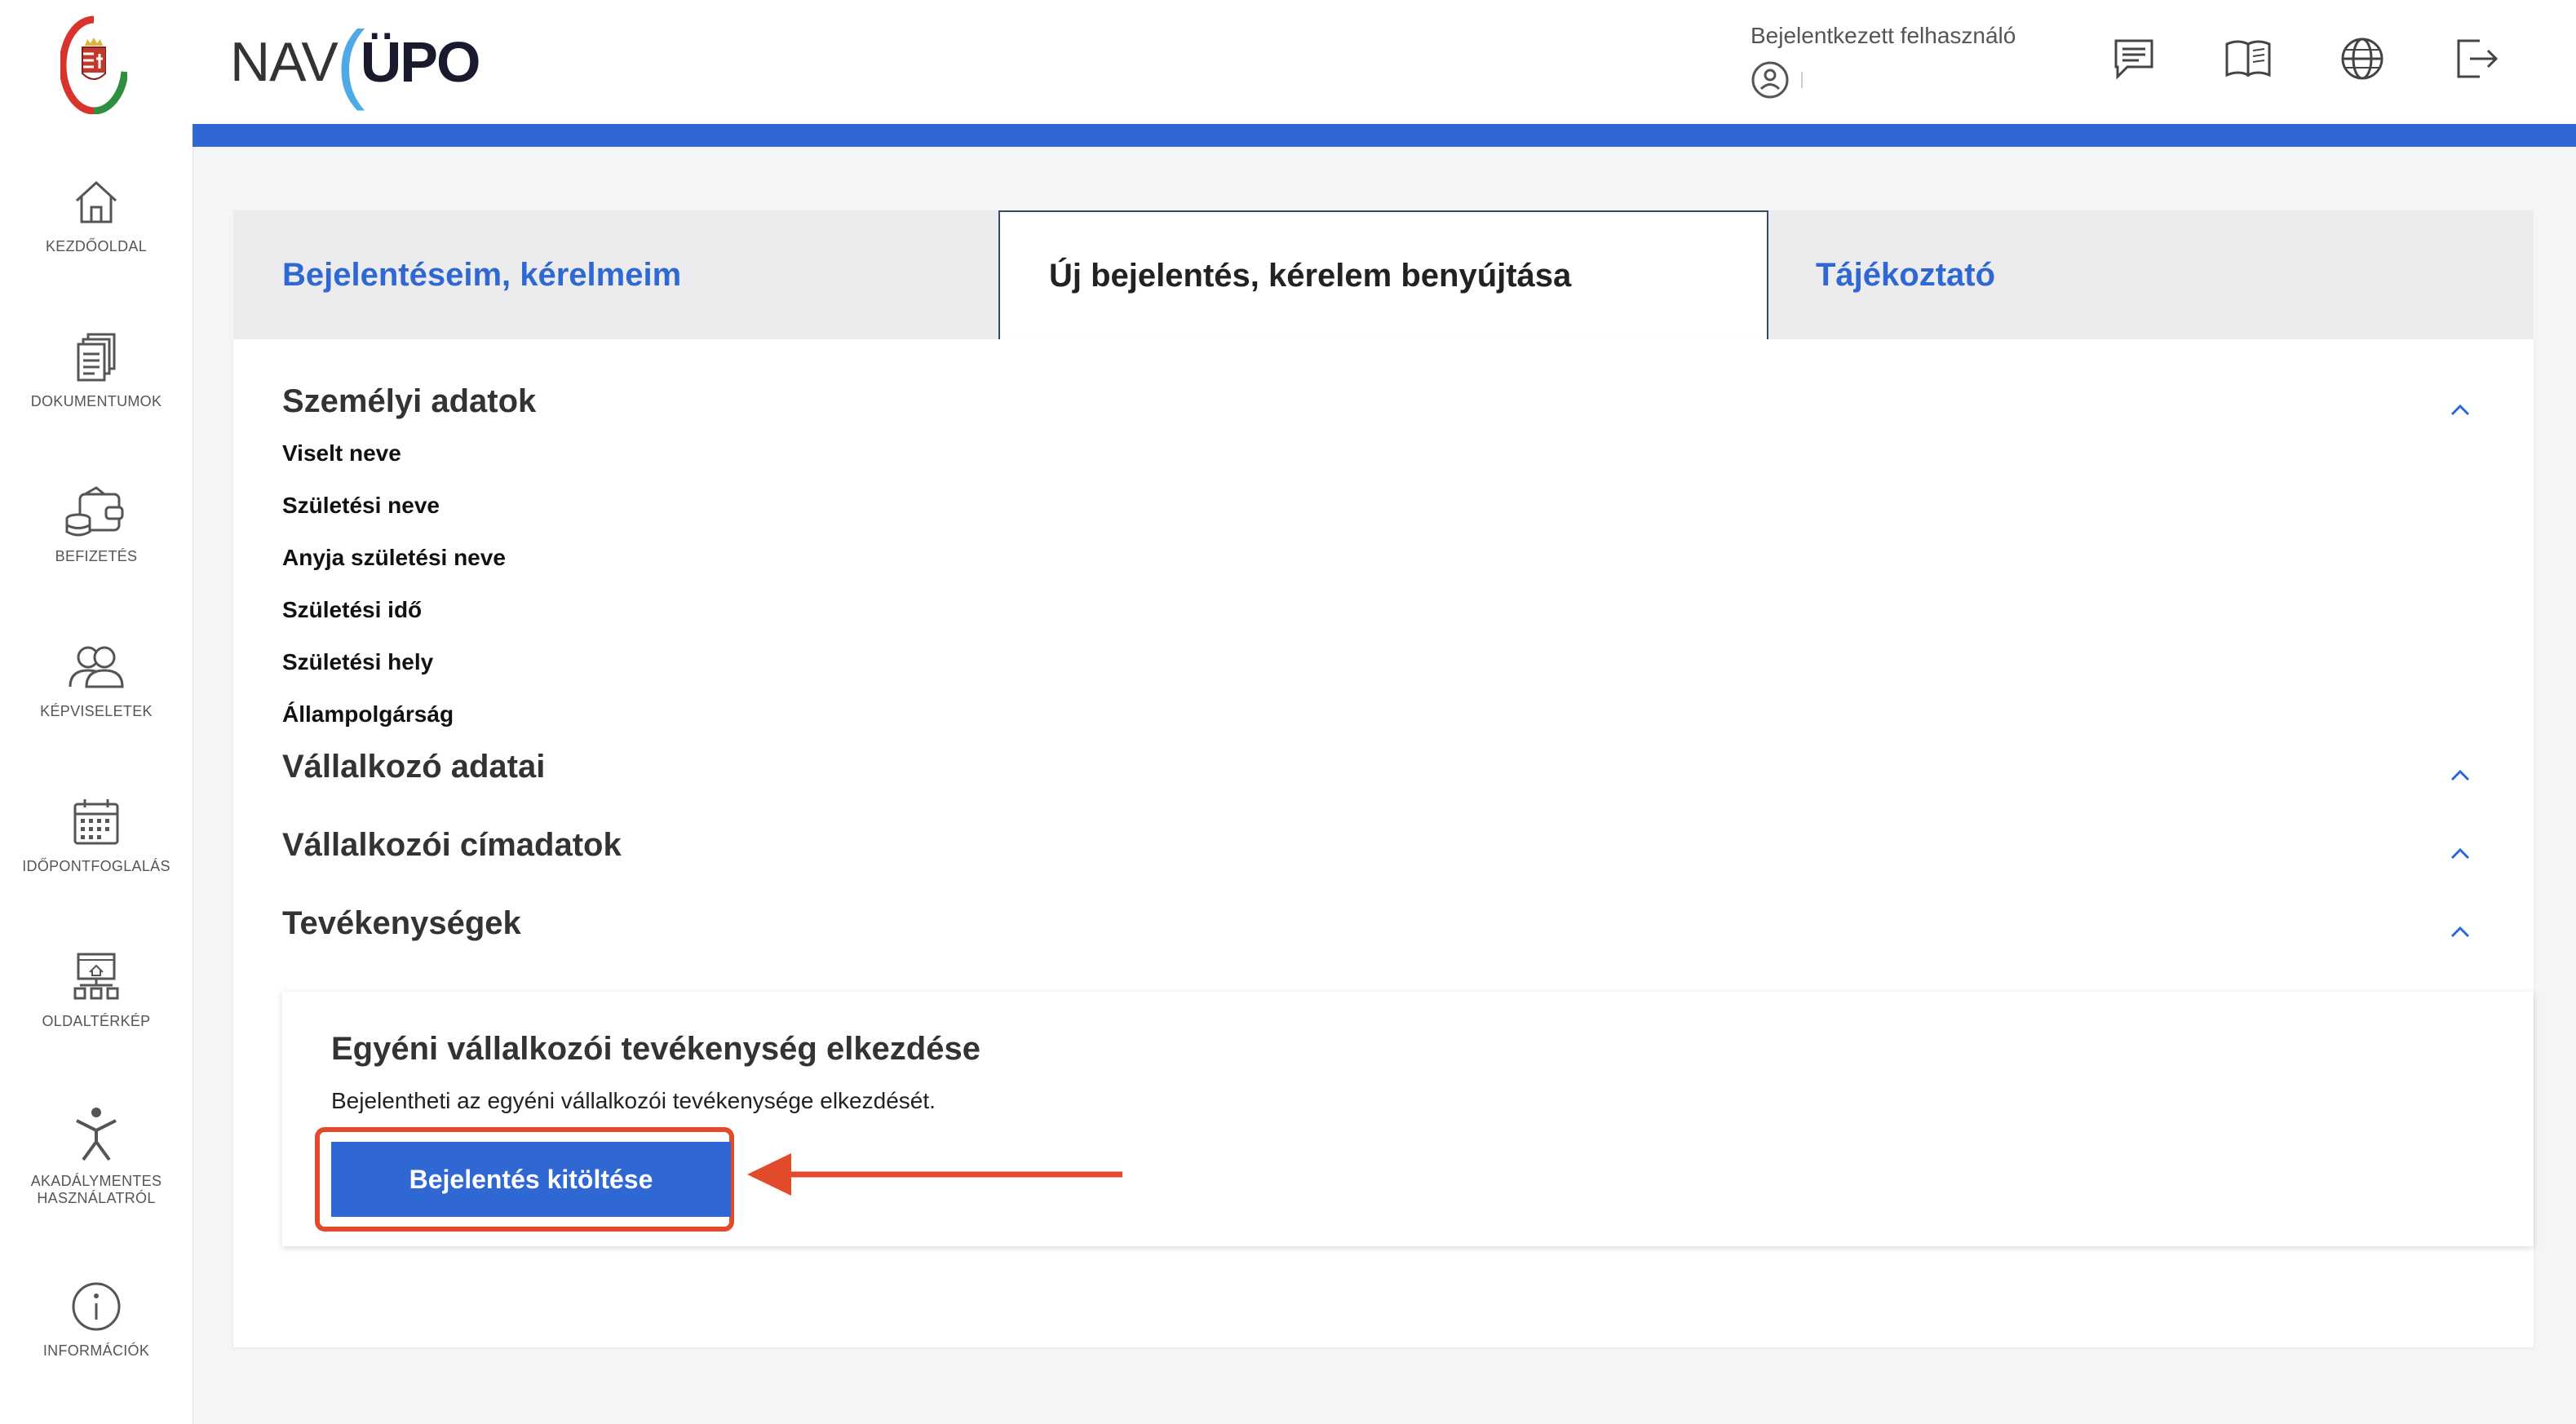 The width and height of the screenshot is (2576, 1424). I want to click on sidebar-item-label: IDŐPONTFOGLALÁS, so click(96, 866).